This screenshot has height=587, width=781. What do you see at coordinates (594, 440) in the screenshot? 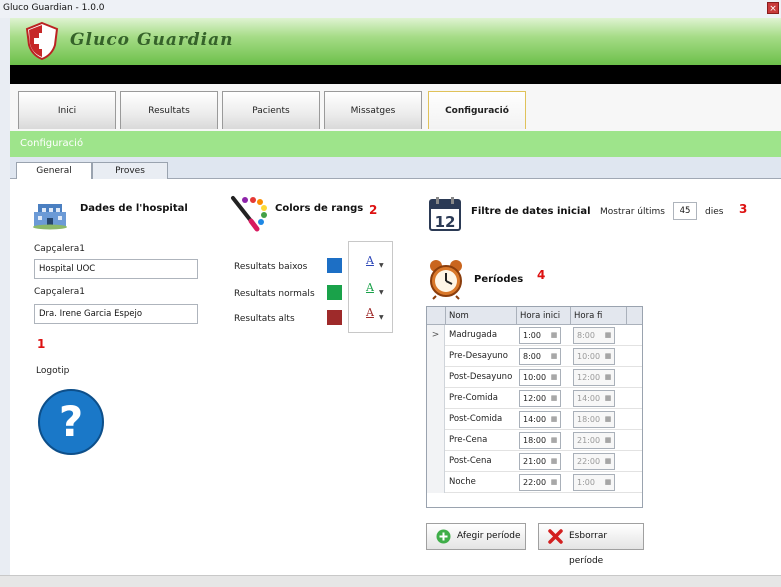
I see `end-time-input: 21:00 ▦` at bounding box center [594, 440].